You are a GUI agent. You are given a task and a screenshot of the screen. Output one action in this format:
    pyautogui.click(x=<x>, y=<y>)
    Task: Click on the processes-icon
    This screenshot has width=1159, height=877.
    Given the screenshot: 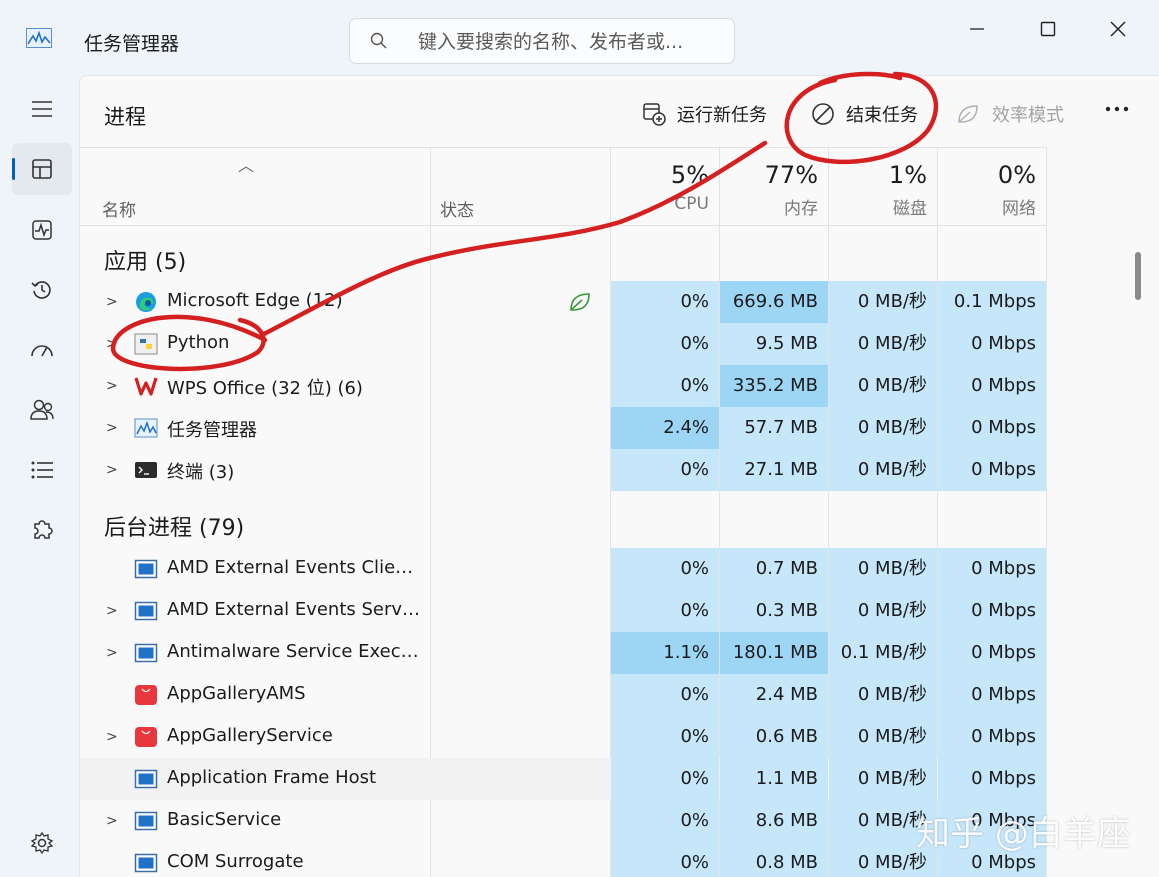 What is the action you would take?
    pyautogui.click(x=42, y=169)
    